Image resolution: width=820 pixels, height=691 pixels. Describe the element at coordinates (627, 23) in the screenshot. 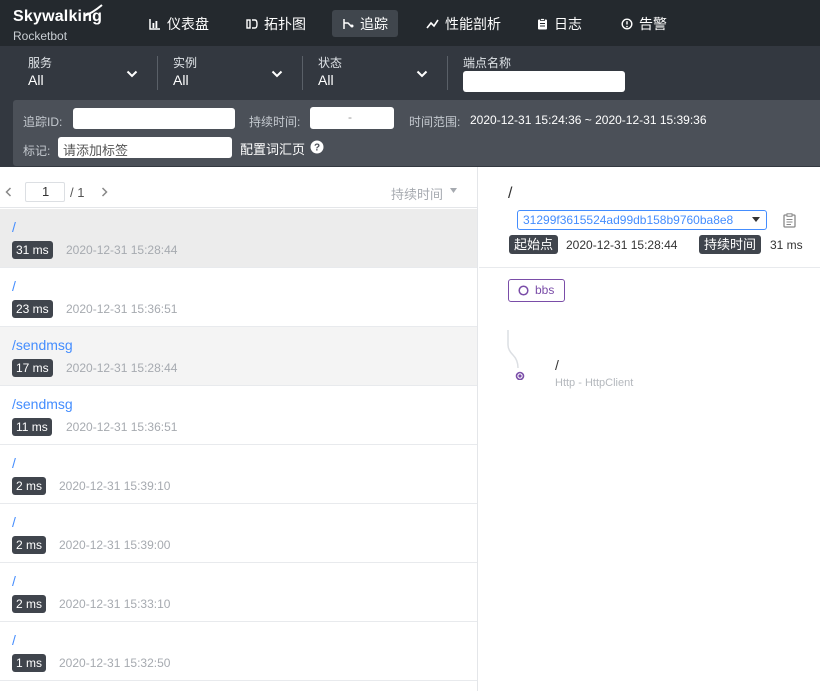

I see `alarm-icon` at that location.